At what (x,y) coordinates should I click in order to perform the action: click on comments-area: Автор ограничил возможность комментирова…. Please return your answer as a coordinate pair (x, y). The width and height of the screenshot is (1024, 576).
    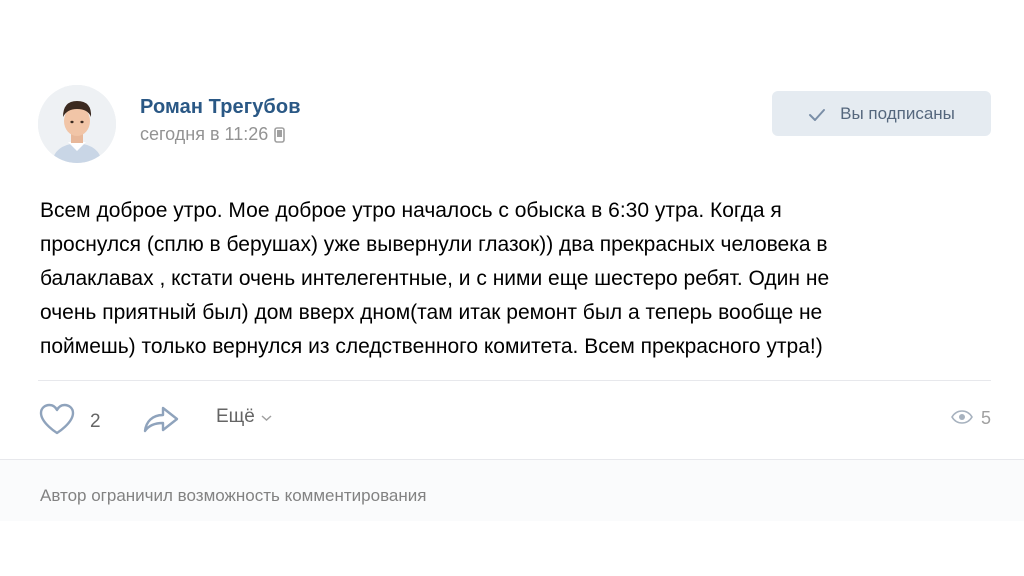
    Looking at the image, I should click on (512, 490).